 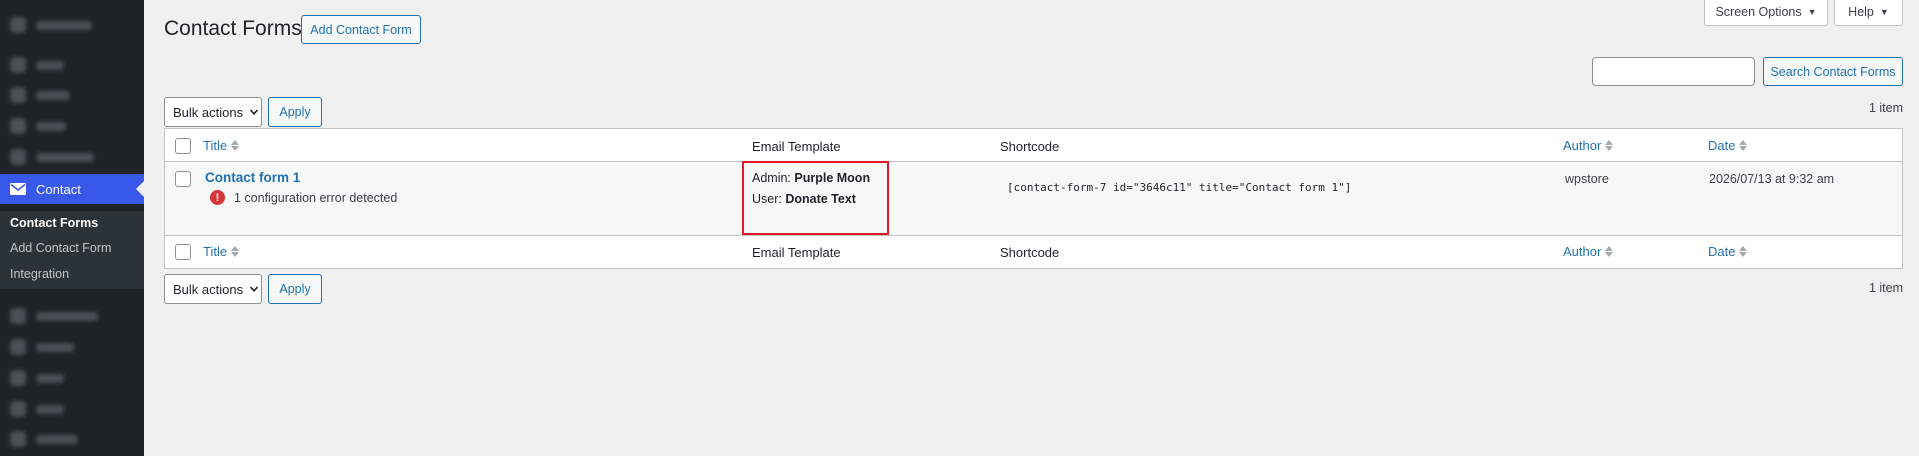 I want to click on row-checkbox, so click(x=183, y=179).